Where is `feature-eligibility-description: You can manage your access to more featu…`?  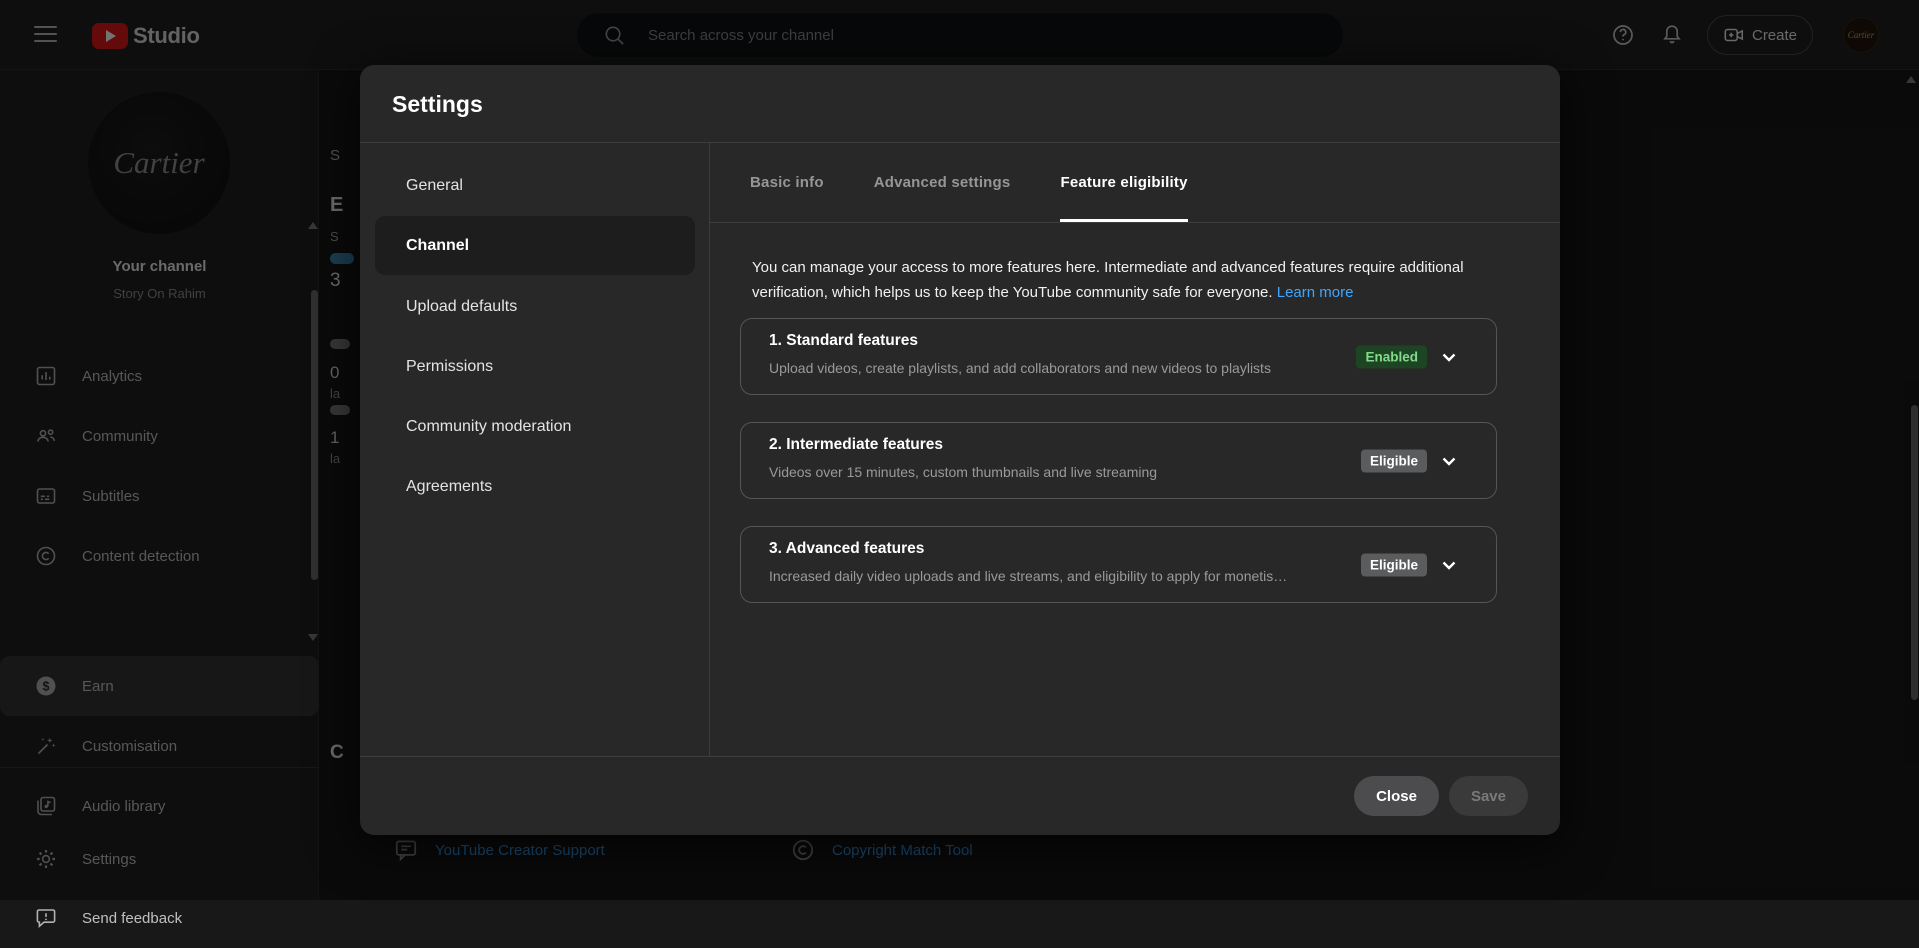 feature-eligibility-description: You can manage your access to more featu… is located at coordinates (1147, 280).